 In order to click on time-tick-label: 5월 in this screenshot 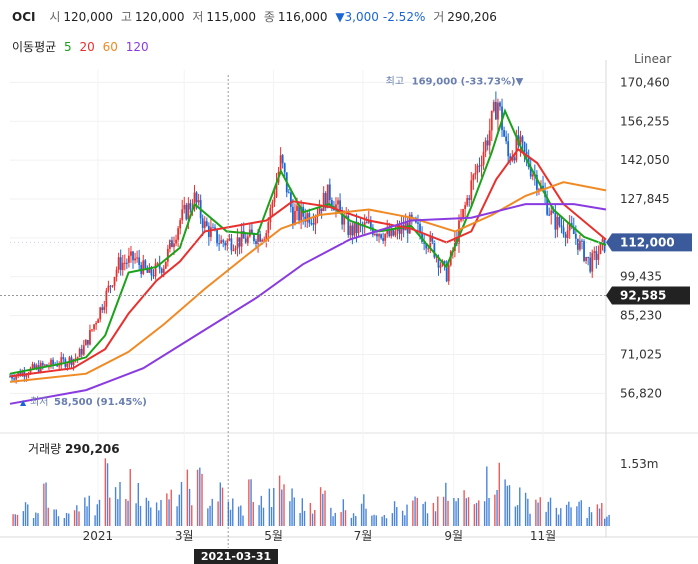, I will do `click(273, 536)`.